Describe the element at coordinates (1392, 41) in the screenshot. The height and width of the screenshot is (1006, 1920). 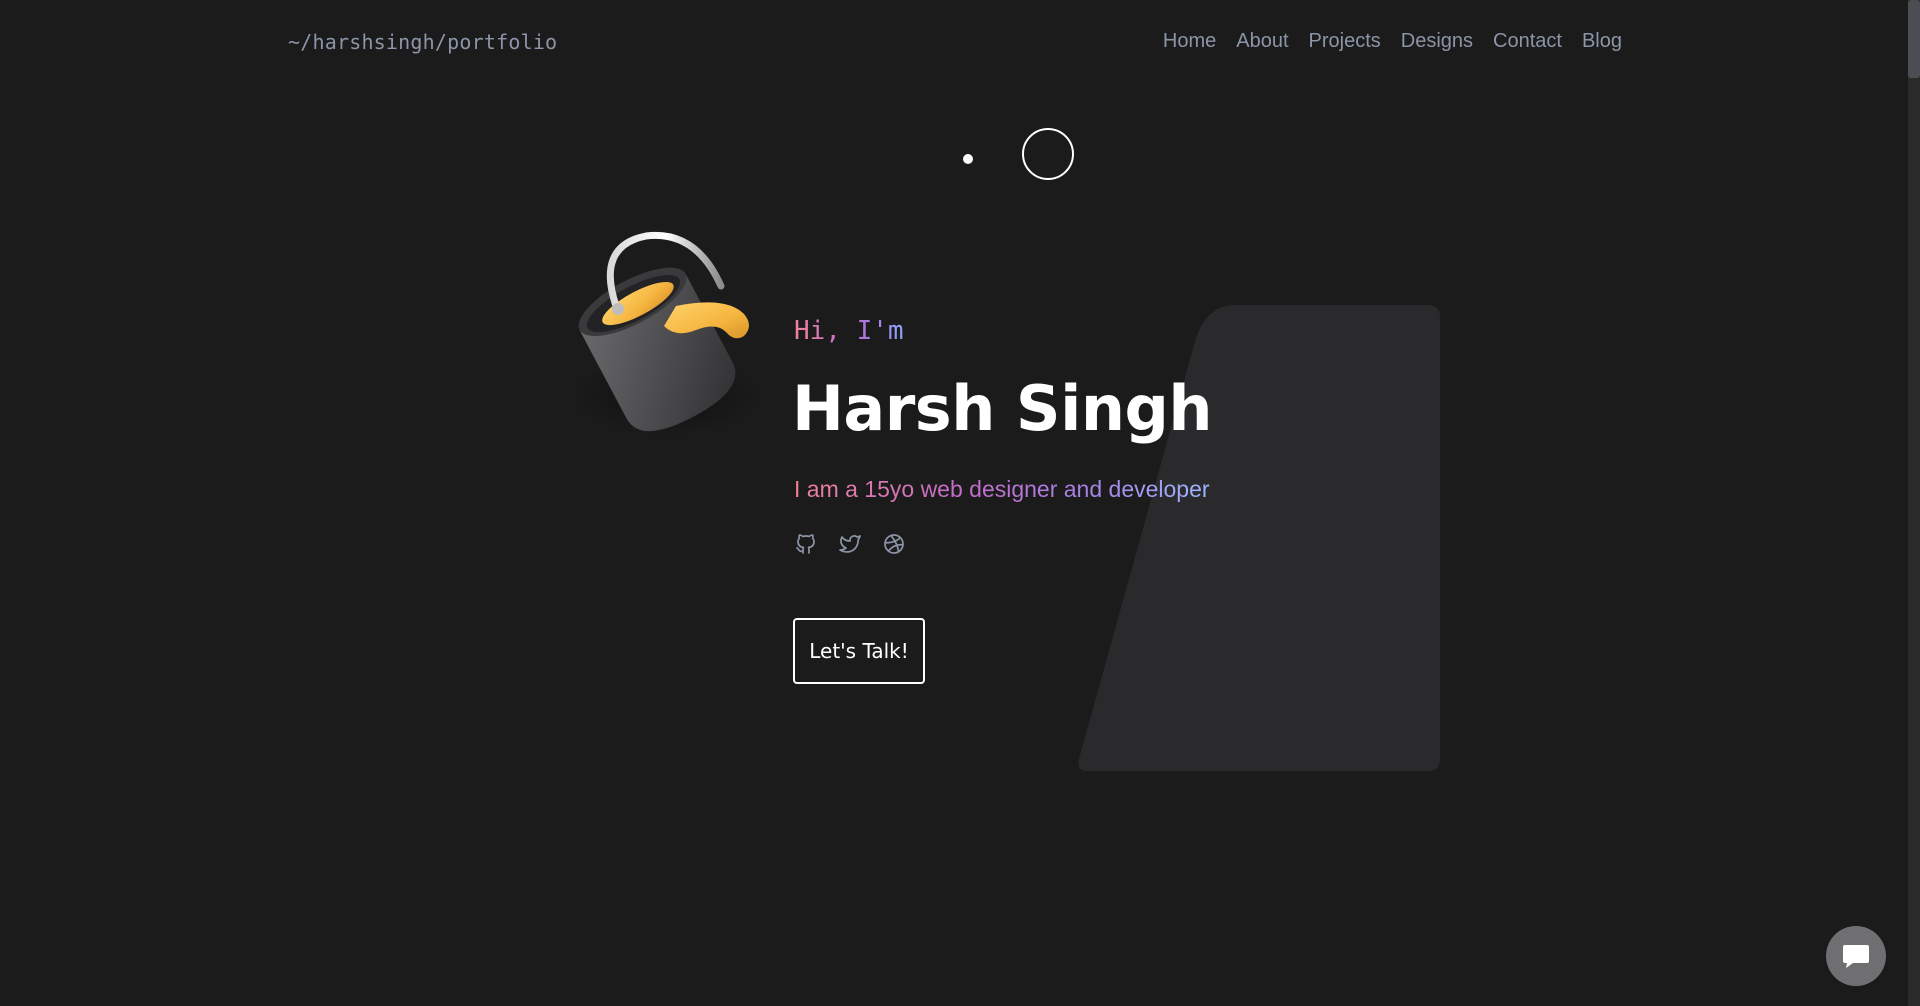
I see `main-nav: Home About Projects Designs Contact Blog` at that location.